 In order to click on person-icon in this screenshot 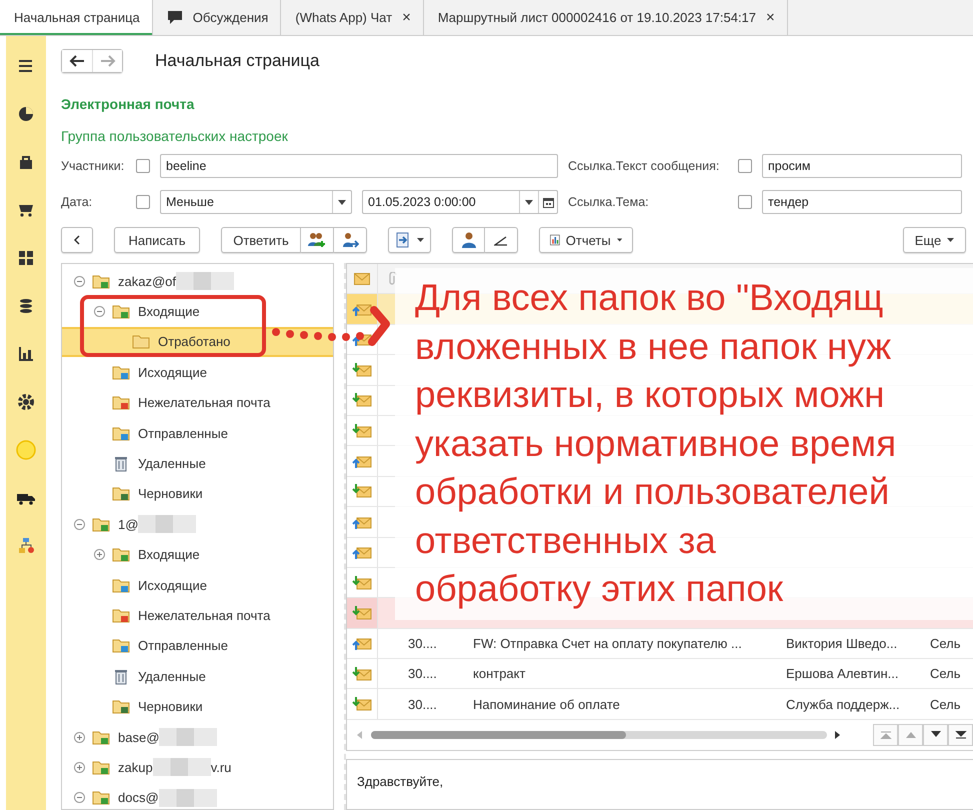, I will do `click(469, 240)`.